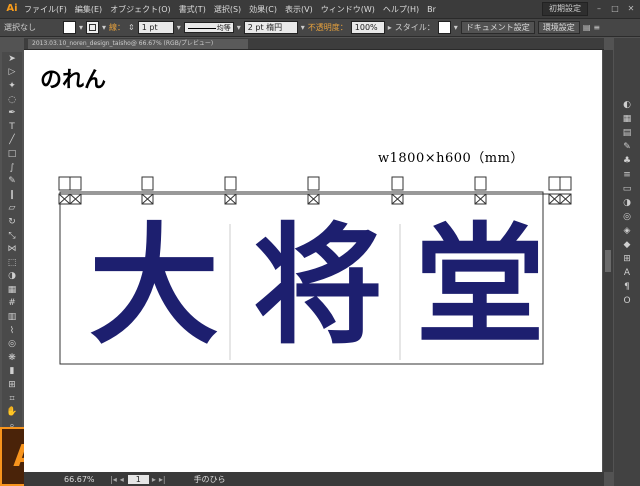 This screenshot has height=486, width=640. What do you see at coordinates (627, 245) in the screenshot?
I see `layers-icon: ◆` at bounding box center [627, 245].